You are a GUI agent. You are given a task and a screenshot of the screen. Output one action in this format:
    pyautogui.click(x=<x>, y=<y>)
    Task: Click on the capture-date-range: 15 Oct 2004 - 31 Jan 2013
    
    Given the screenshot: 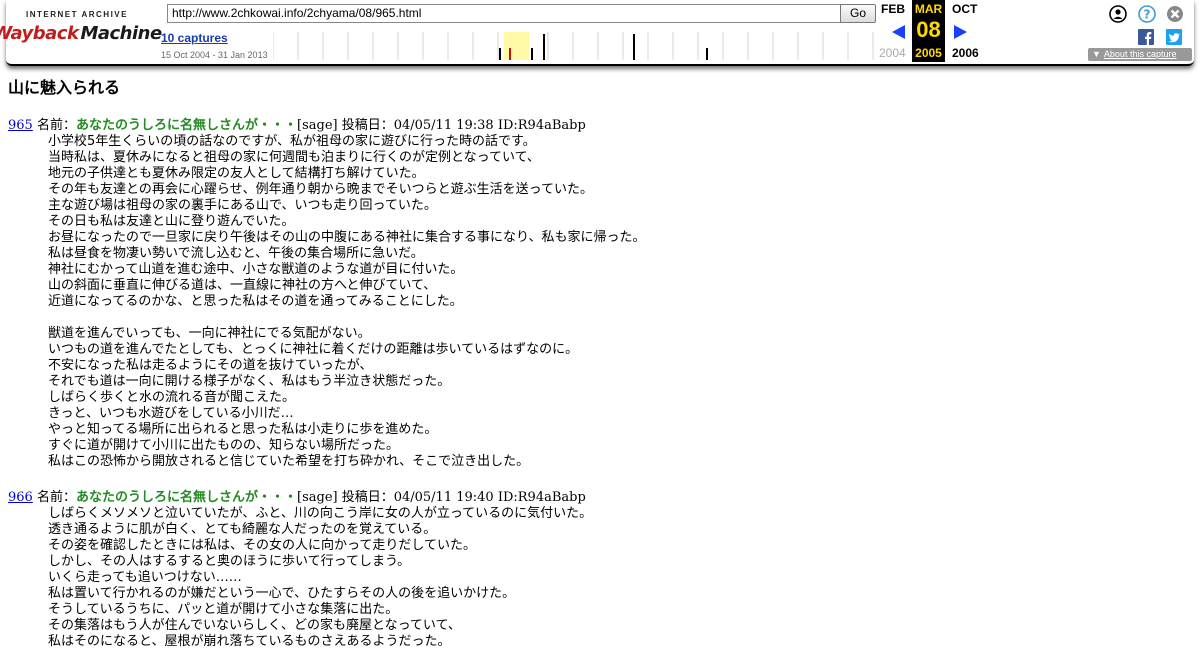 What is the action you would take?
    pyautogui.click(x=214, y=55)
    